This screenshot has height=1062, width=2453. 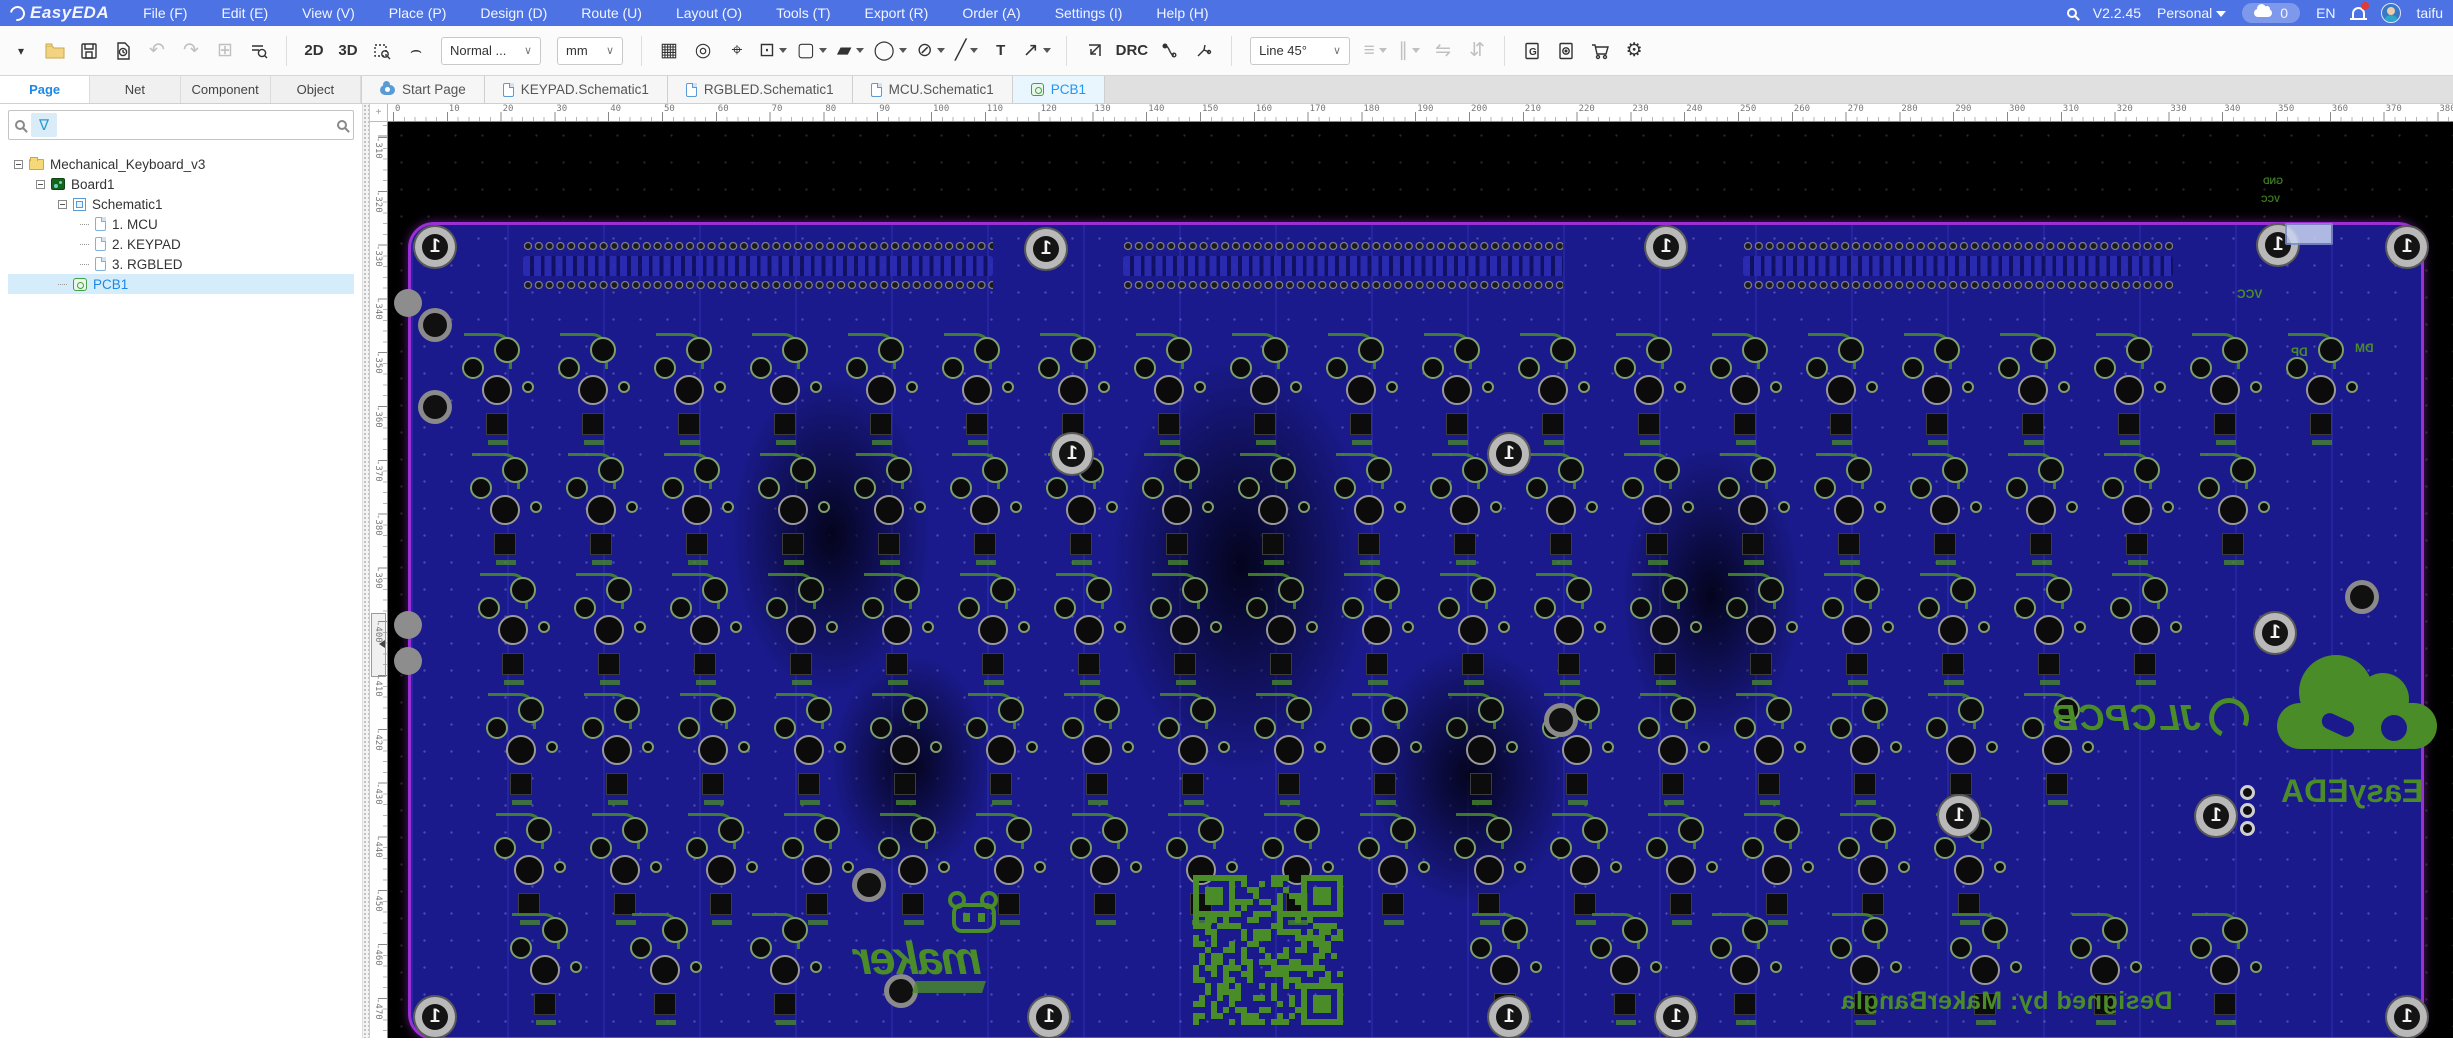 What do you see at coordinates (348, 51) in the screenshot?
I see `view-3d-button: 3D` at bounding box center [348, 51].